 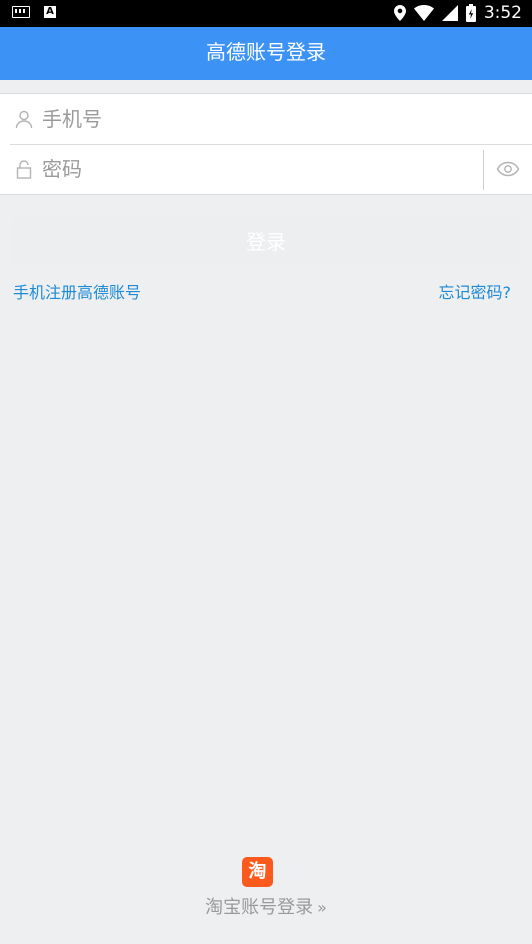 What do you see at coordinates (266, 241) in the screenshot?
I see `login-button: 登录` at bounding box center [266, 241].